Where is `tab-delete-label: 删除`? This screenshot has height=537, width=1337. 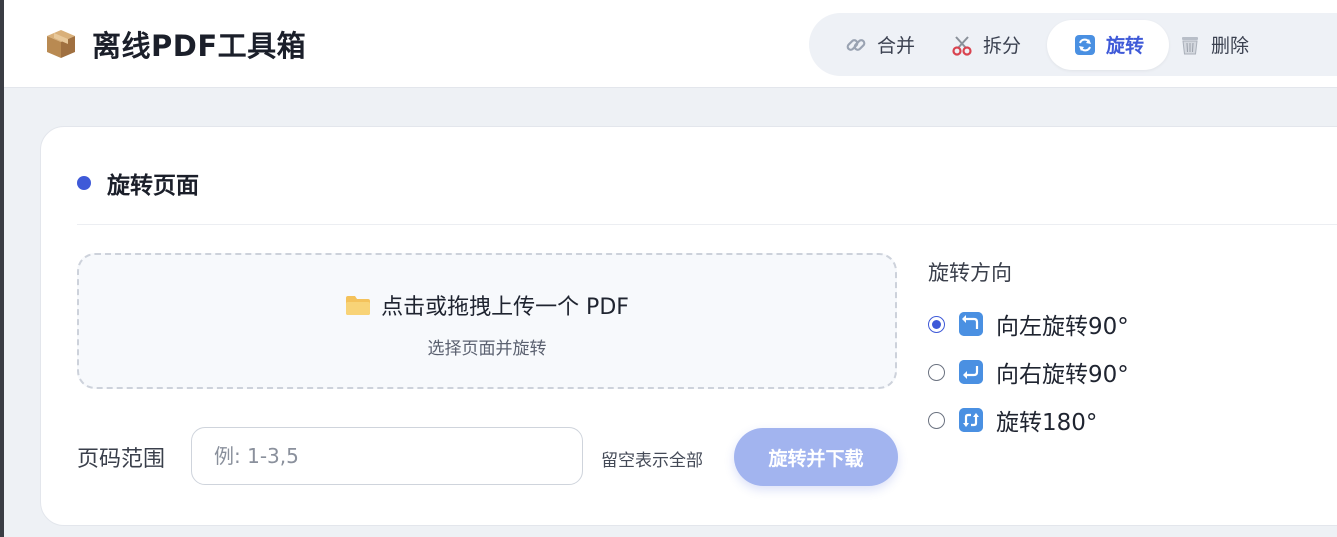 tab-delete-label: 删除 is located at coordinates (1230, 46).